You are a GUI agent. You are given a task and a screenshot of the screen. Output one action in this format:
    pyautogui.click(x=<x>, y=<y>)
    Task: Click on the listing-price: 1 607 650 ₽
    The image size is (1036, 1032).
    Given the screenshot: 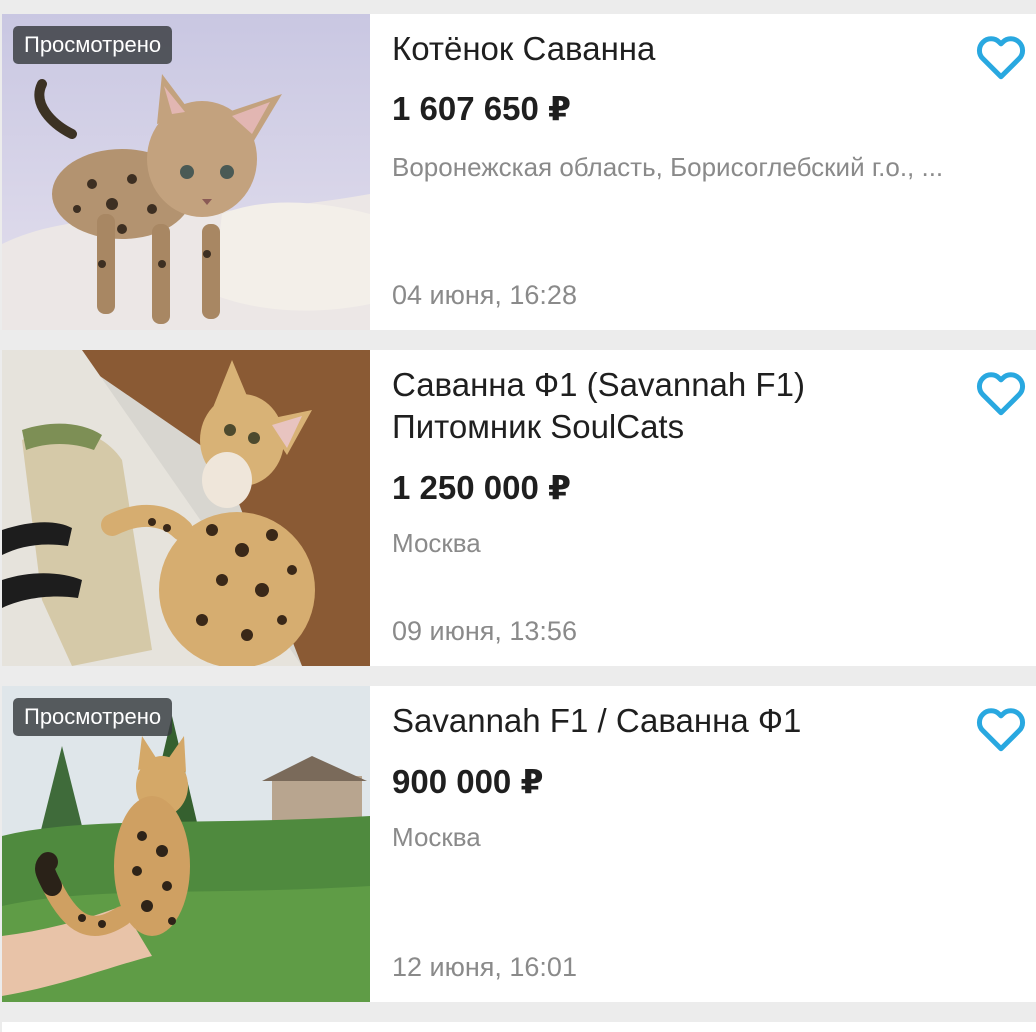 What is the action you would take?
    pyautogui.click(x=481, y=108)
    